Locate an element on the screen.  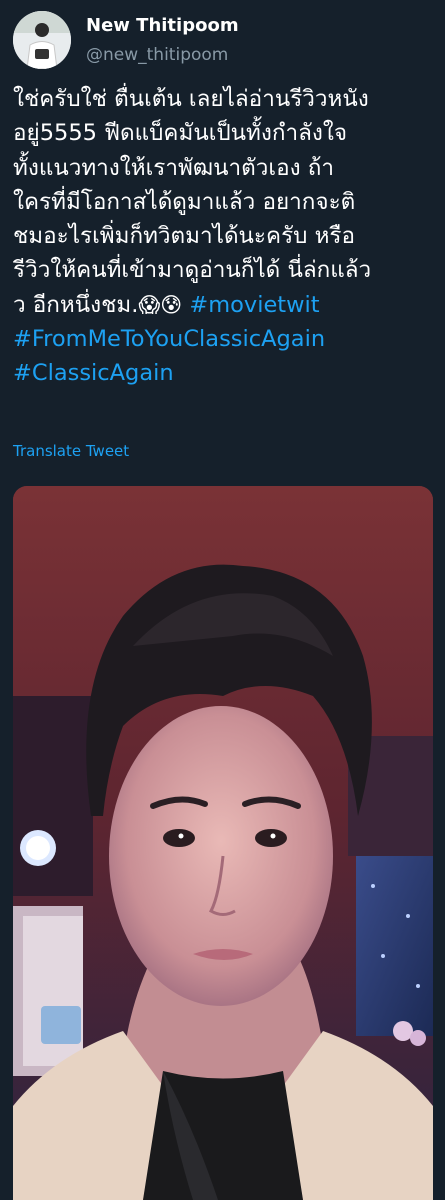
tweet-text-line: ใครที่มีโอกาสได้ดูมาแล้ว อยากจะติ is located at coordinates (184, 201).